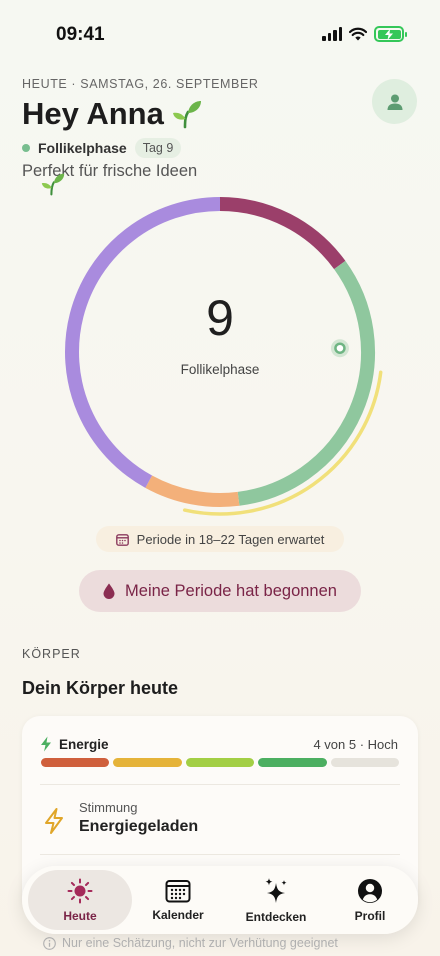  Describe the element at coordinates (51, 654) in the screenshot. I see `section-label: KÖRPER` at that location.